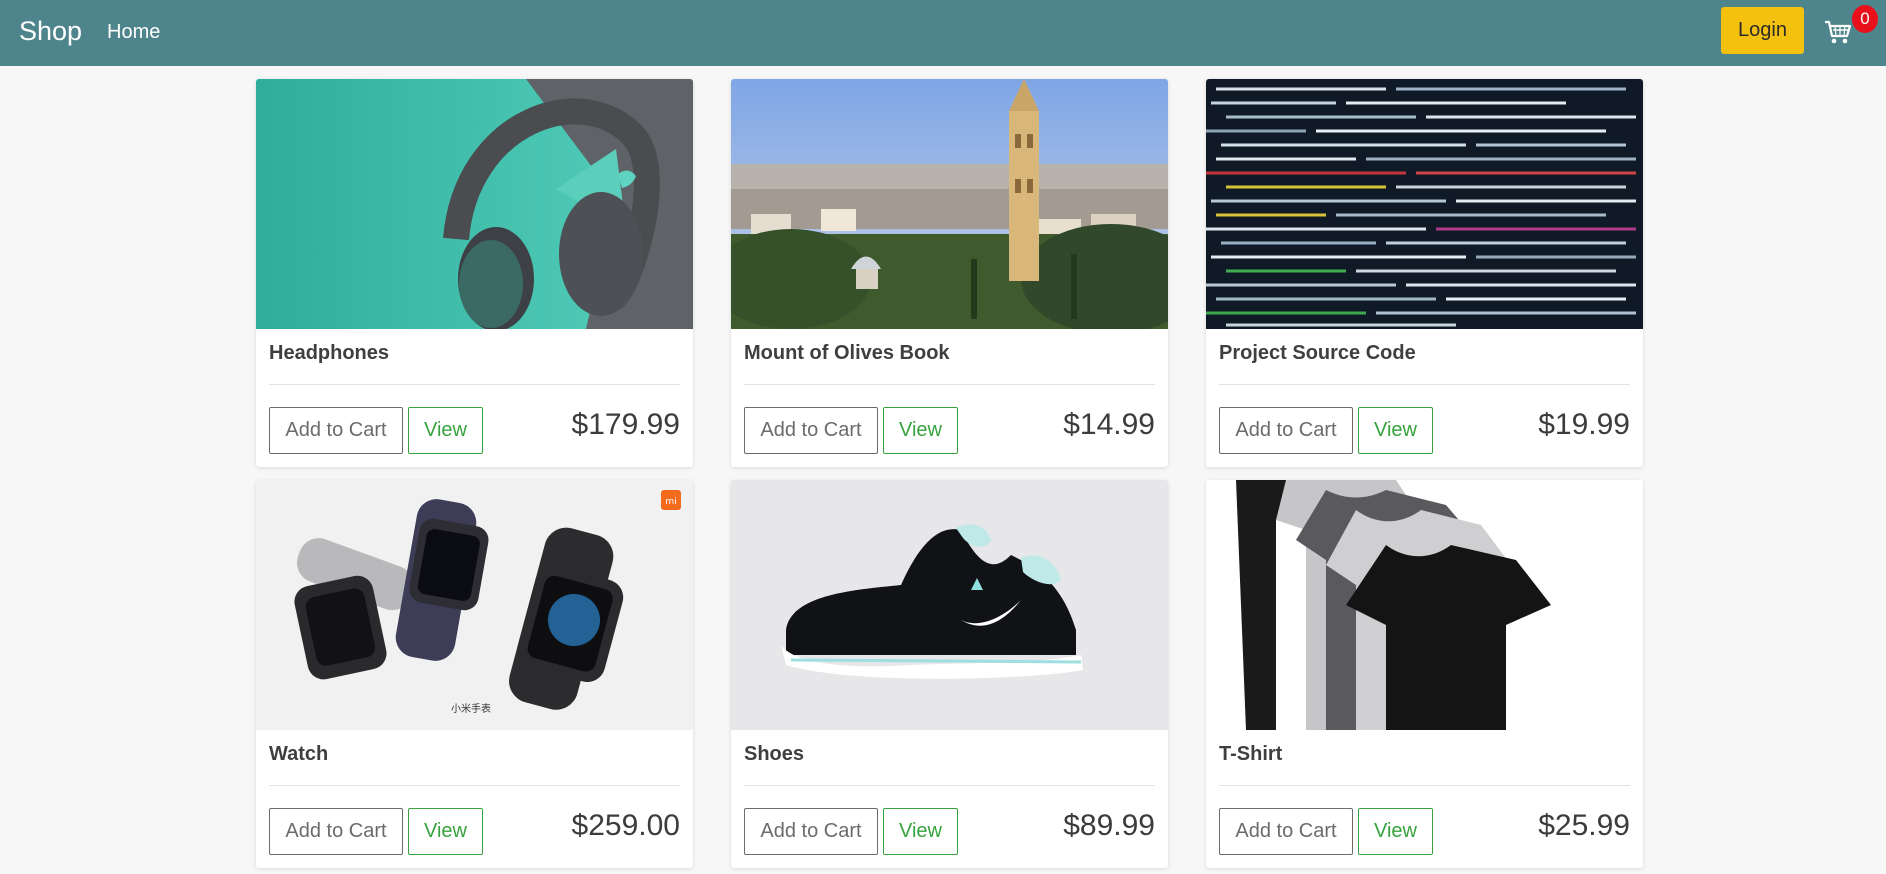 This screenshot has width=1886, height=874. I want to click on product-card-t-shirt: T-Shirt Add to Cart View $25.99, so click(1424, 674).